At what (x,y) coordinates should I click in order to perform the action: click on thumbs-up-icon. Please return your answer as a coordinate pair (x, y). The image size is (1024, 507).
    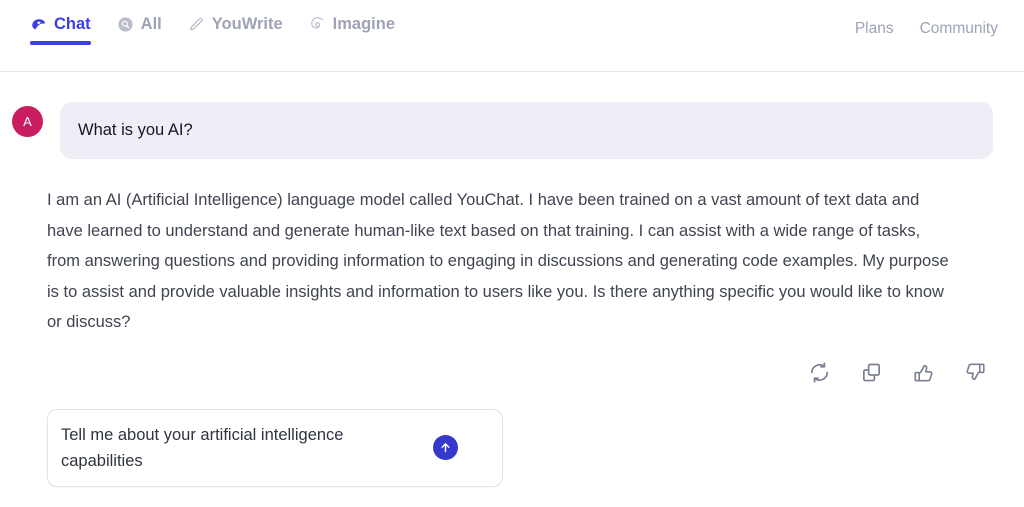
    Looking at the image, I should click on (923, 373).